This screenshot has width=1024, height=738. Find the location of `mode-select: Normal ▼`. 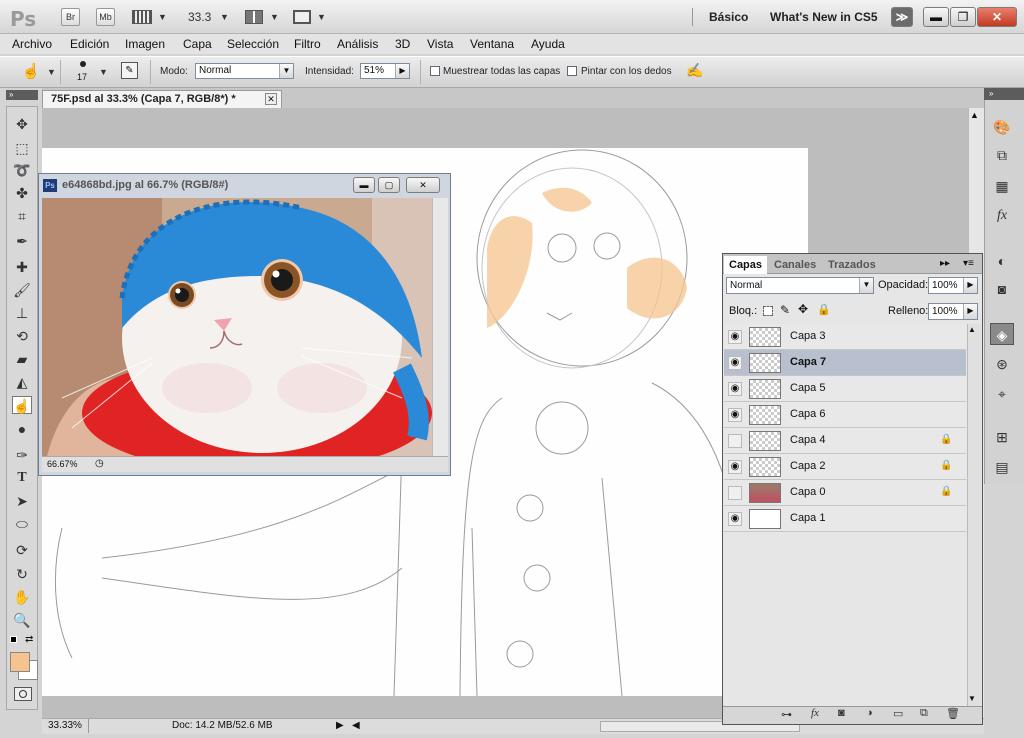

mode-select: Normal ▼ is located at coordinates (244, 71).